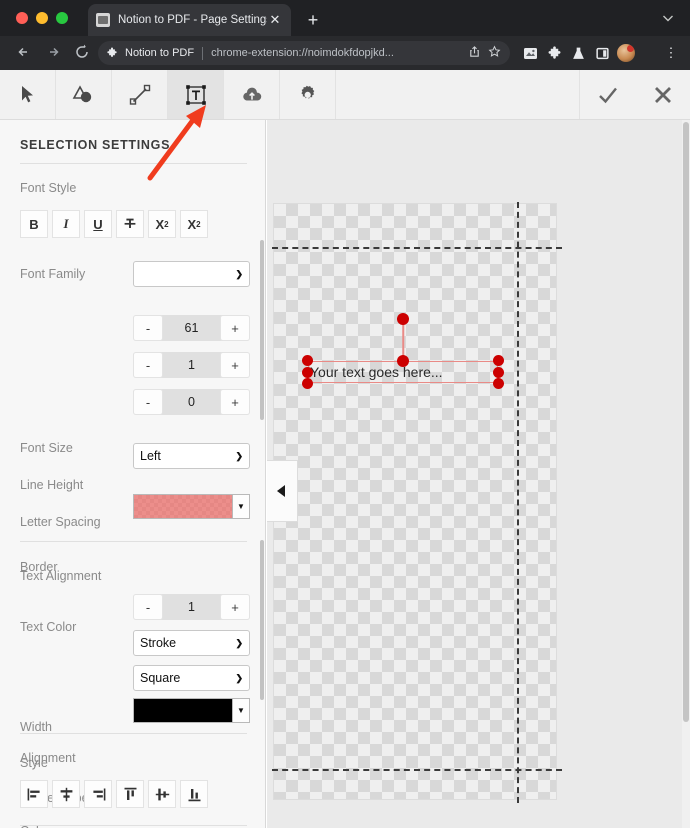 This screenshot has height=828, width=690. I want to click on new-tab-button: +, so click(313, 20).